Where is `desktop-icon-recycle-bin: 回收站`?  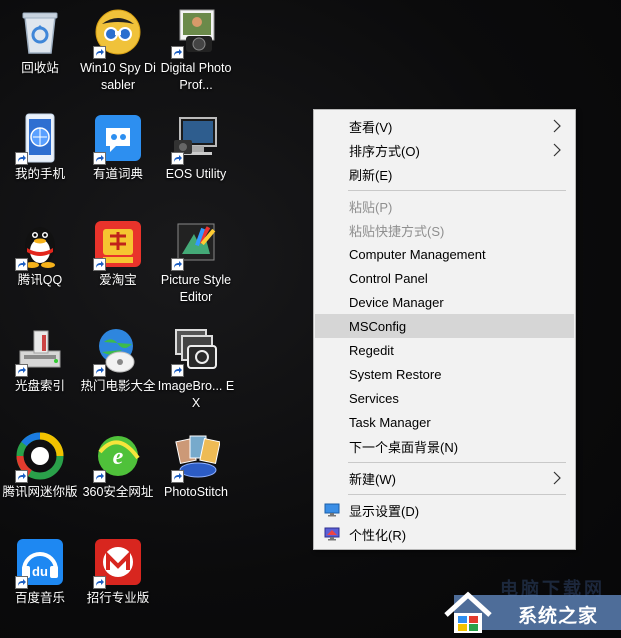
desktop-icon-recycle-bin: 回收站 is located at coordinates (40, 53).